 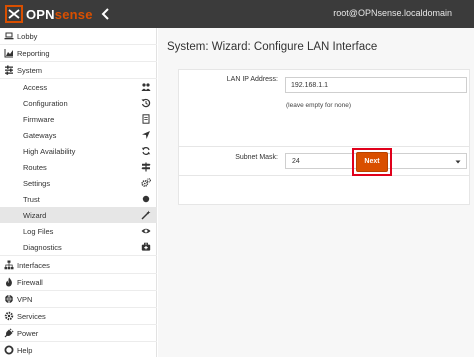 I want to click on sidebar-subitem-trust: Trust, so click(x=78, y=199).